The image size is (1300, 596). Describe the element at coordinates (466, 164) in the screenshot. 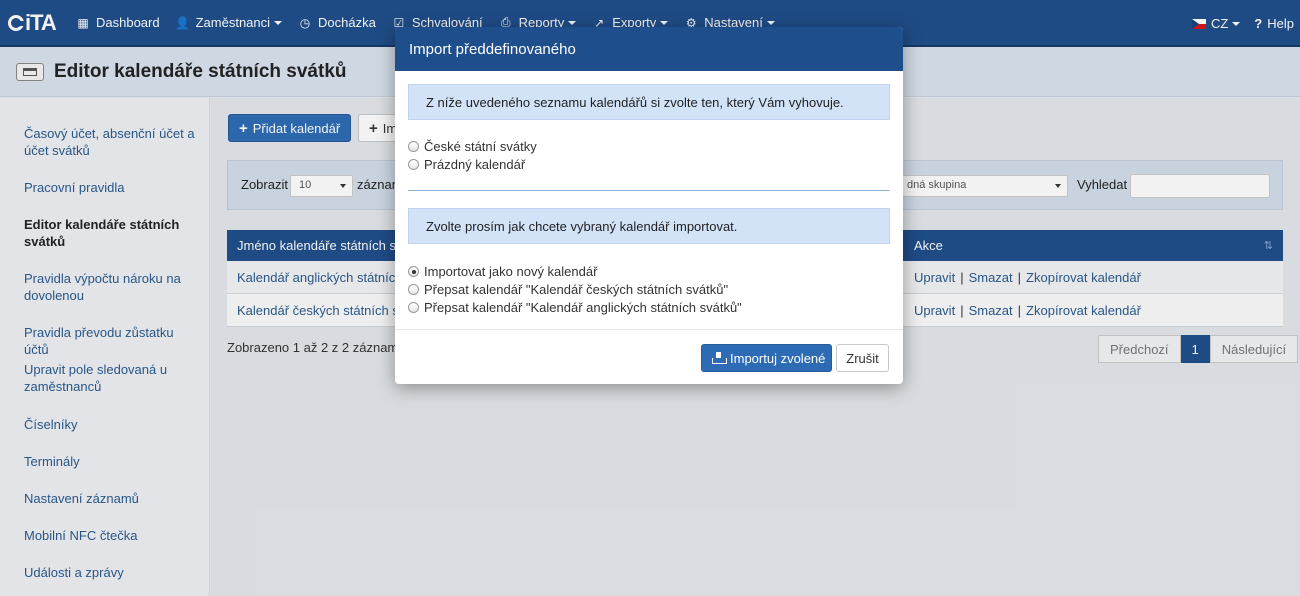

I see `radio-prazdny-kalendar: Prázdný kalendář` at that location.